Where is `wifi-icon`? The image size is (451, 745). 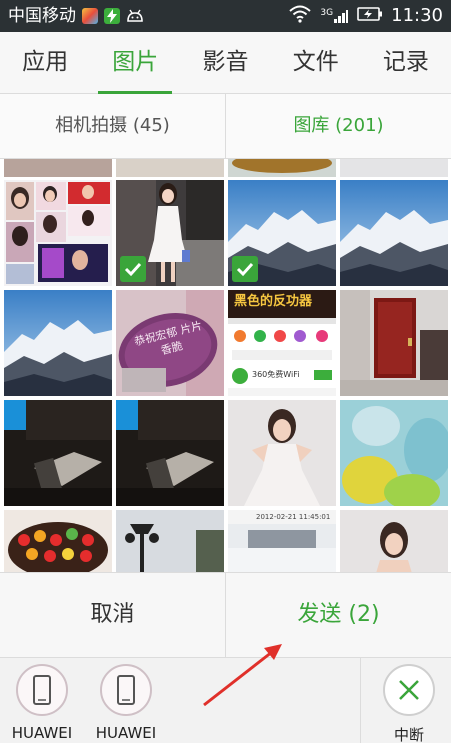 wifi-icon is located at coordinates (300, 16).